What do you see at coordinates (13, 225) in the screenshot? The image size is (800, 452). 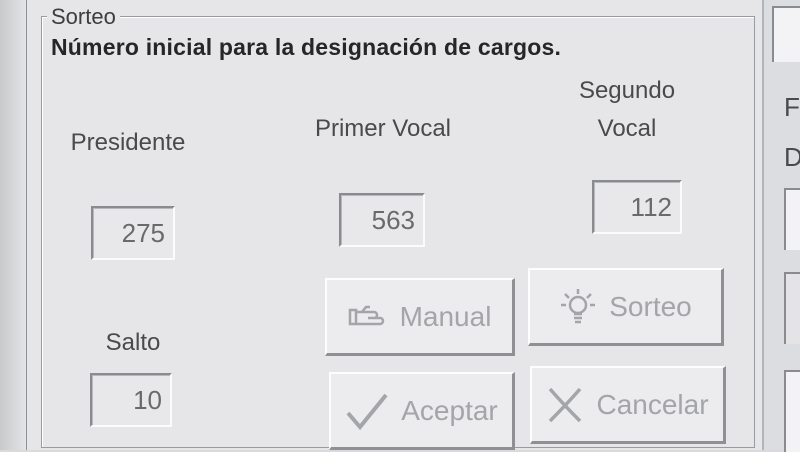 I see `window-left-edge` at bounding box center [13, 225].